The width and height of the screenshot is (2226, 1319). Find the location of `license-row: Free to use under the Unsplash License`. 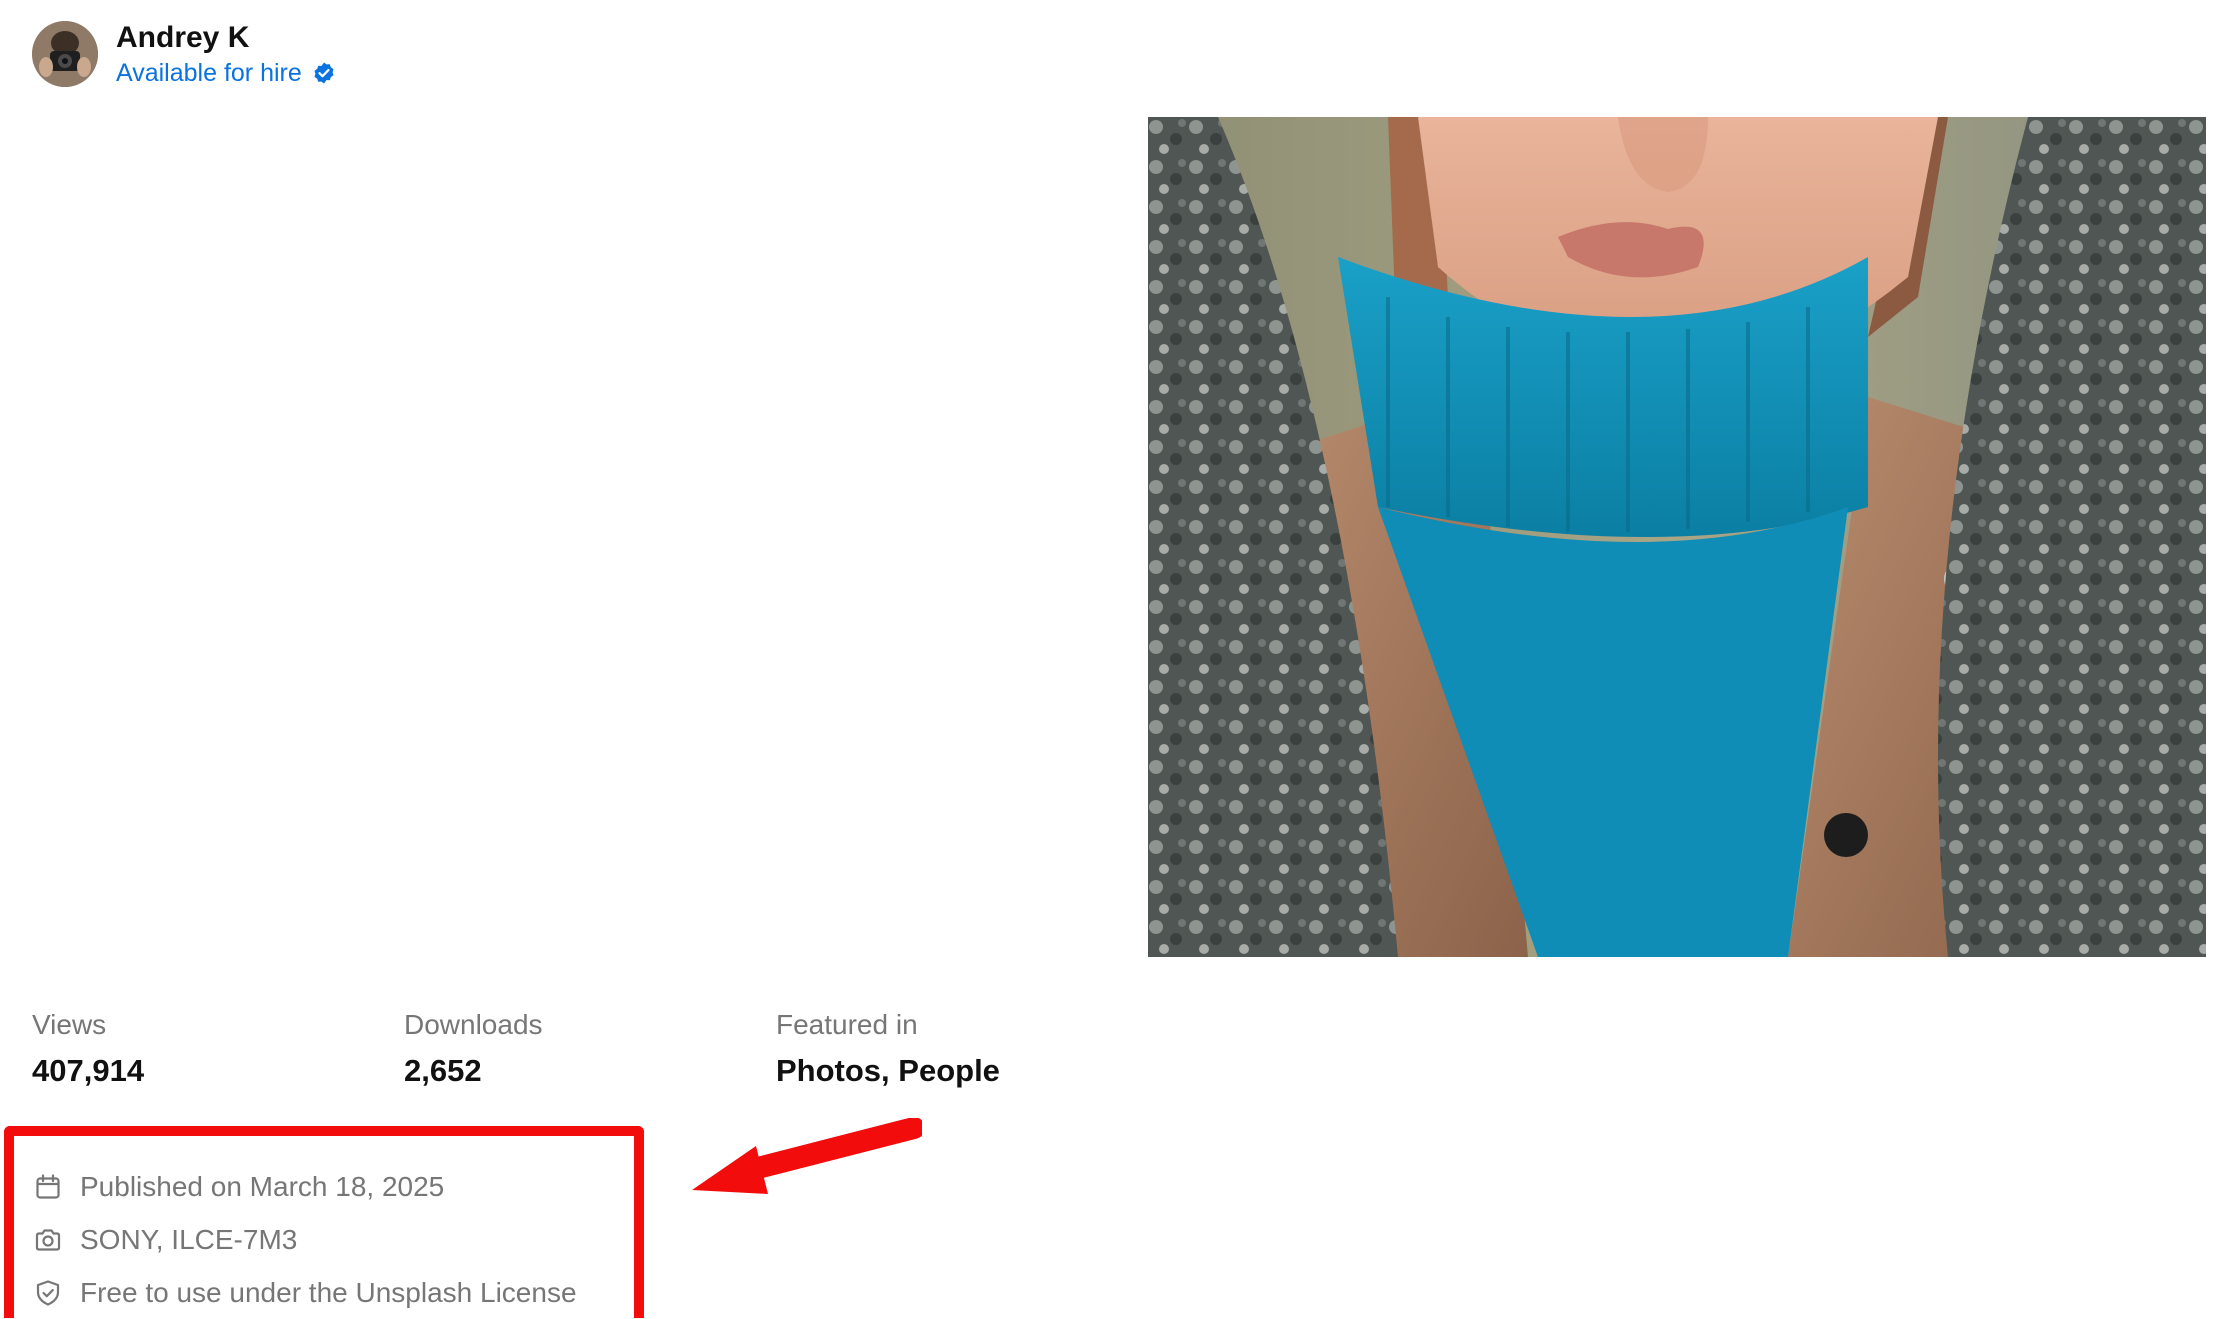

license-row: Free to use under the Unsplash License is located at coordinates (305, 1292).